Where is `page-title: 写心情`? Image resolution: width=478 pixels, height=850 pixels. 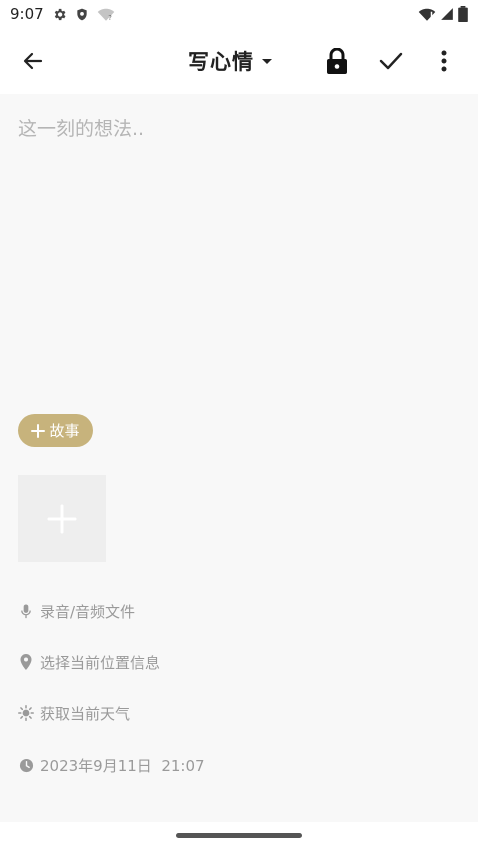
page-title: 写心情 is located at coordinates (221, 62).